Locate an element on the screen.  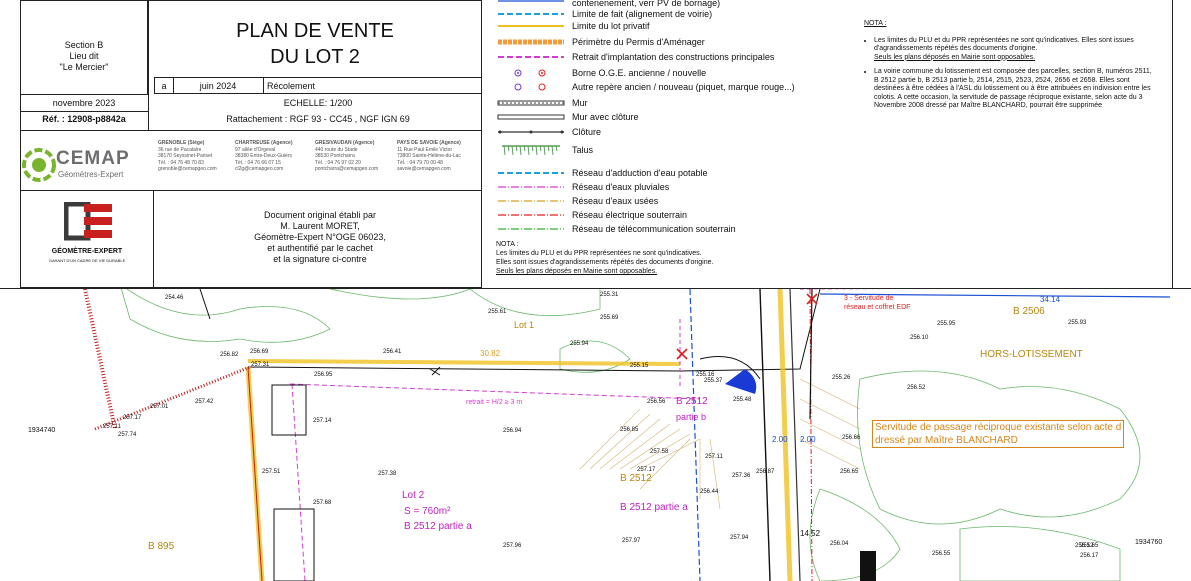
servitude-edf-line: réseau et coffret EDF is located at coordinates (877, 307).